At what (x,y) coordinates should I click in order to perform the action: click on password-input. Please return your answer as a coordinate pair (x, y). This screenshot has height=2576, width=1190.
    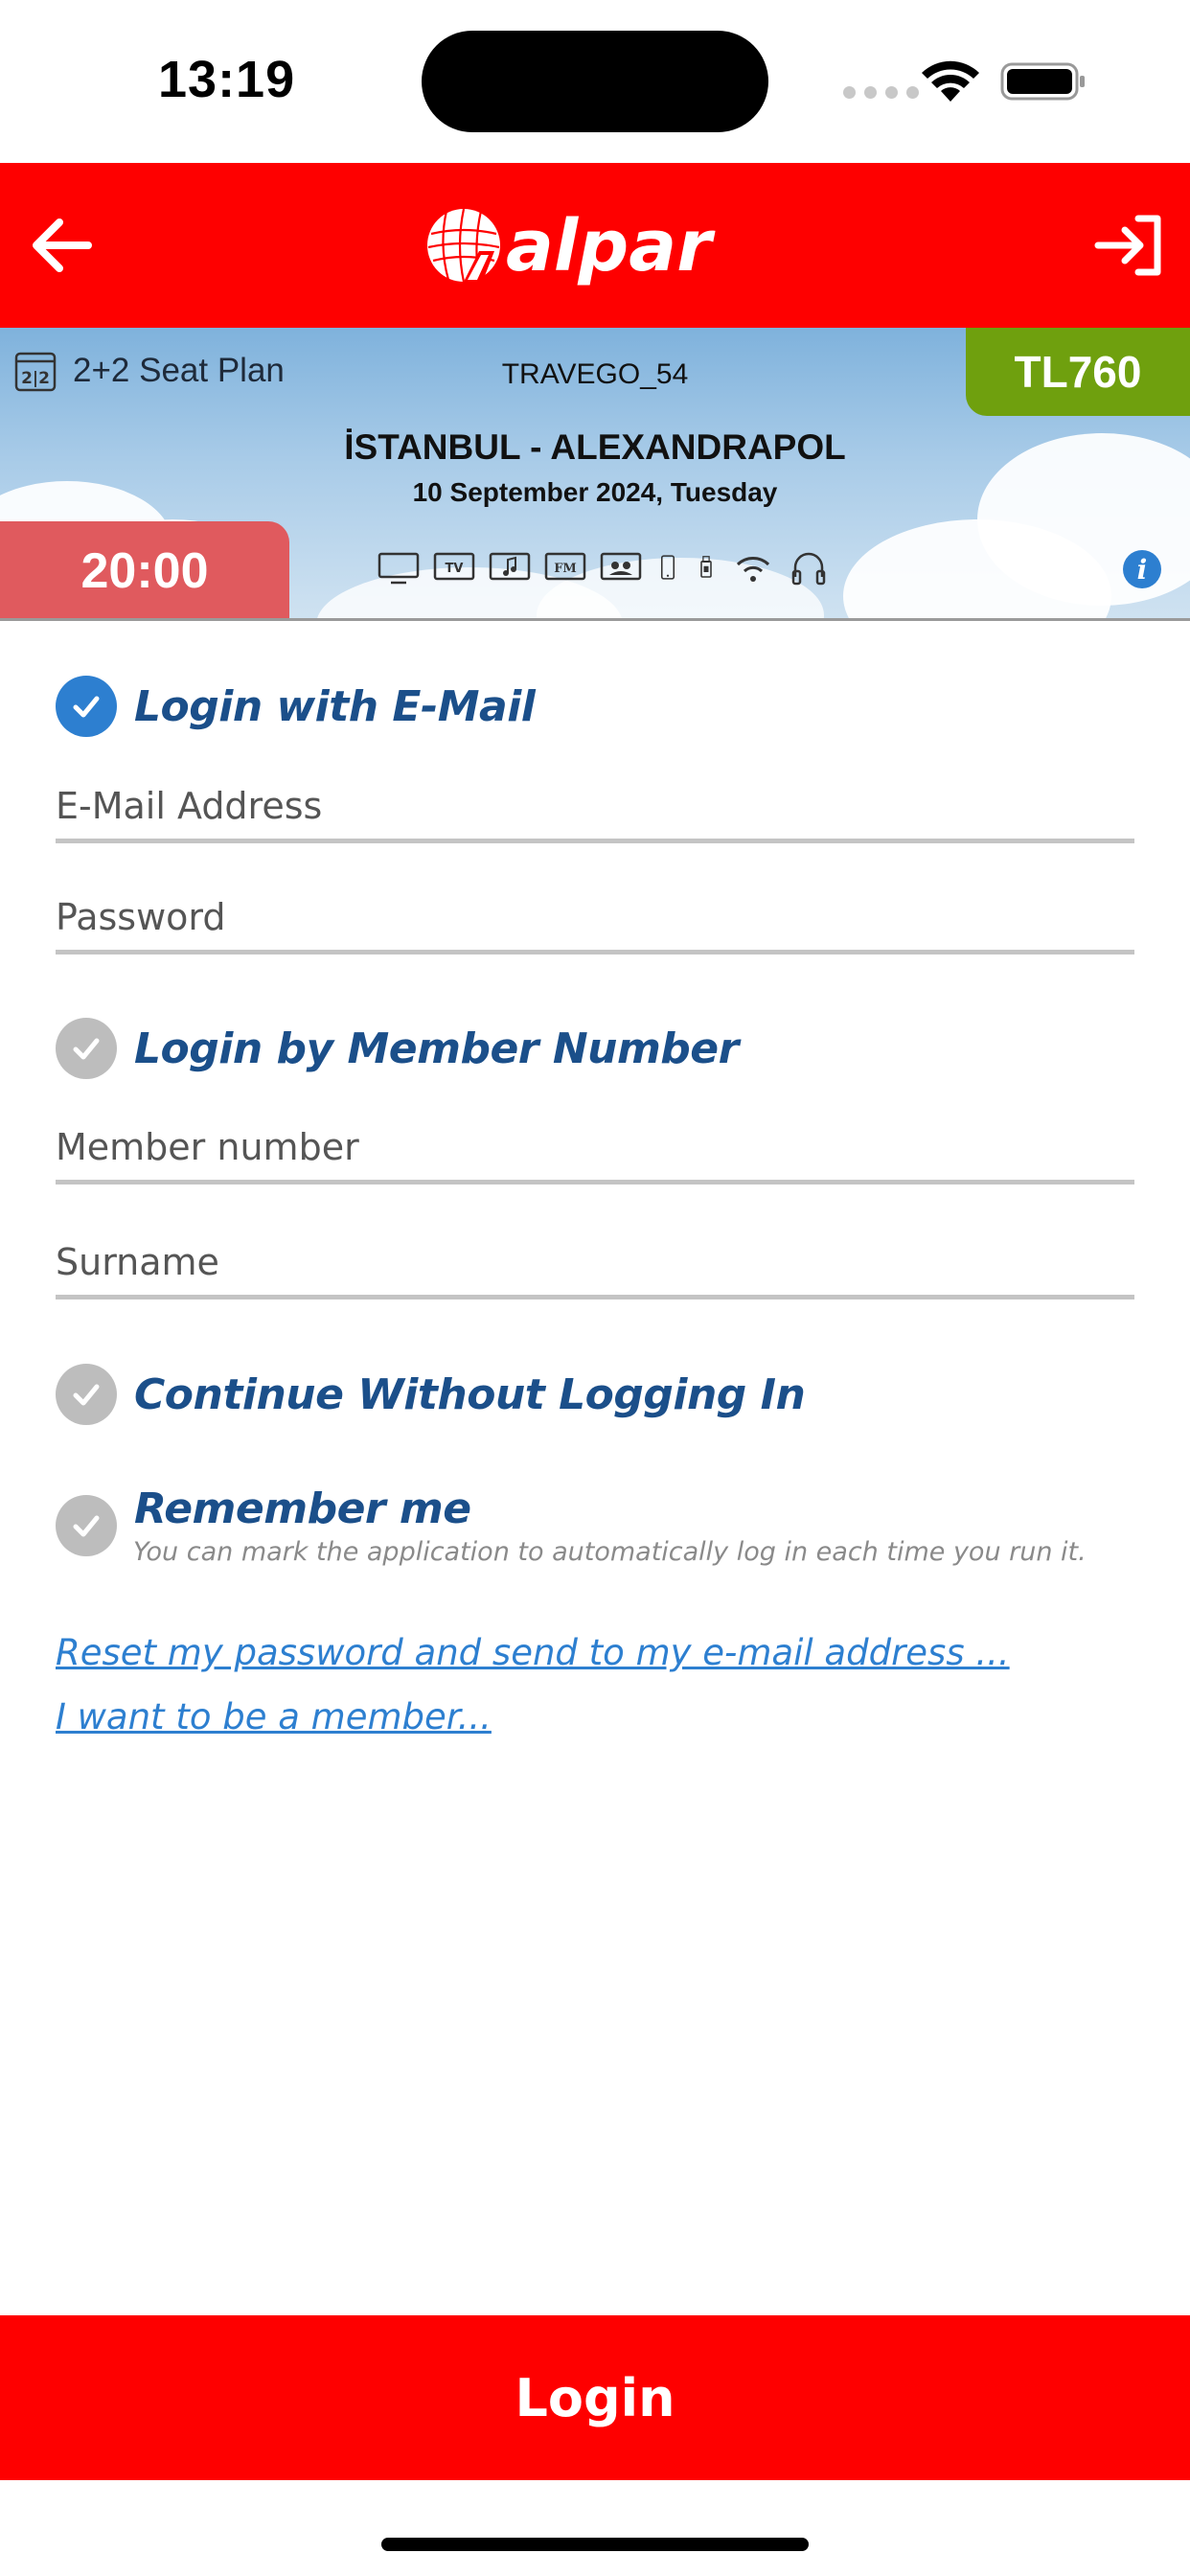
    Looking at the image, I should click on (595, 912).